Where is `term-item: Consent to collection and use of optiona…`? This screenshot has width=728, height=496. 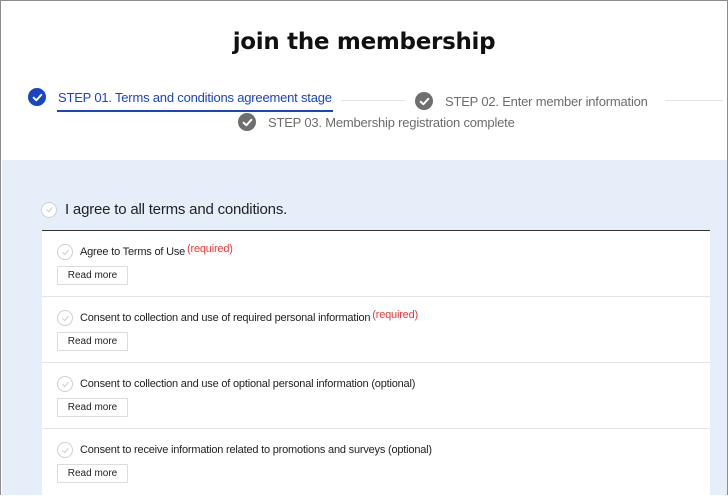
term-item: Consent to collection and use of optiona… is located at coordinates (376, 396).